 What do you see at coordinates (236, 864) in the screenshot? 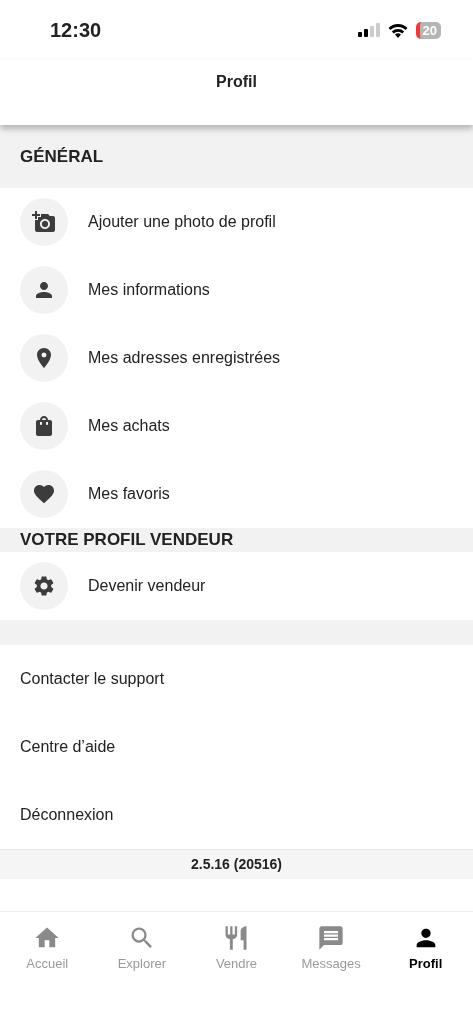
I see `version-label: 2.5.16 (20516)` at bounding box center [236, 864].